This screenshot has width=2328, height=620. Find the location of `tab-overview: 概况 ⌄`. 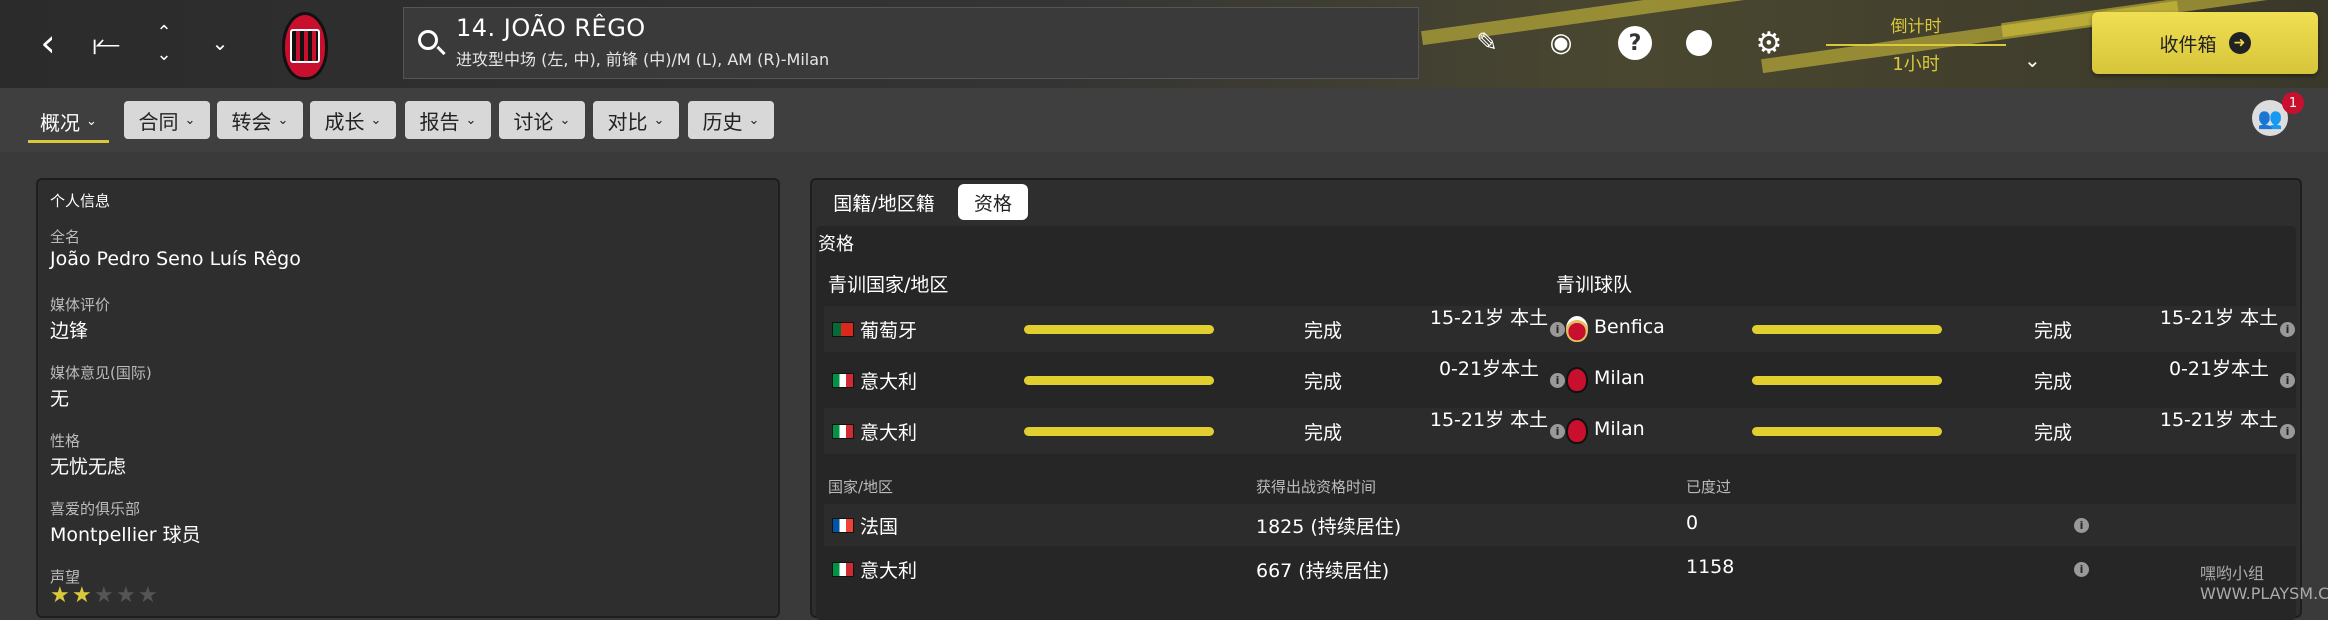

tab-overview: 概况 ⌄ is located at coordinates (68, 122).